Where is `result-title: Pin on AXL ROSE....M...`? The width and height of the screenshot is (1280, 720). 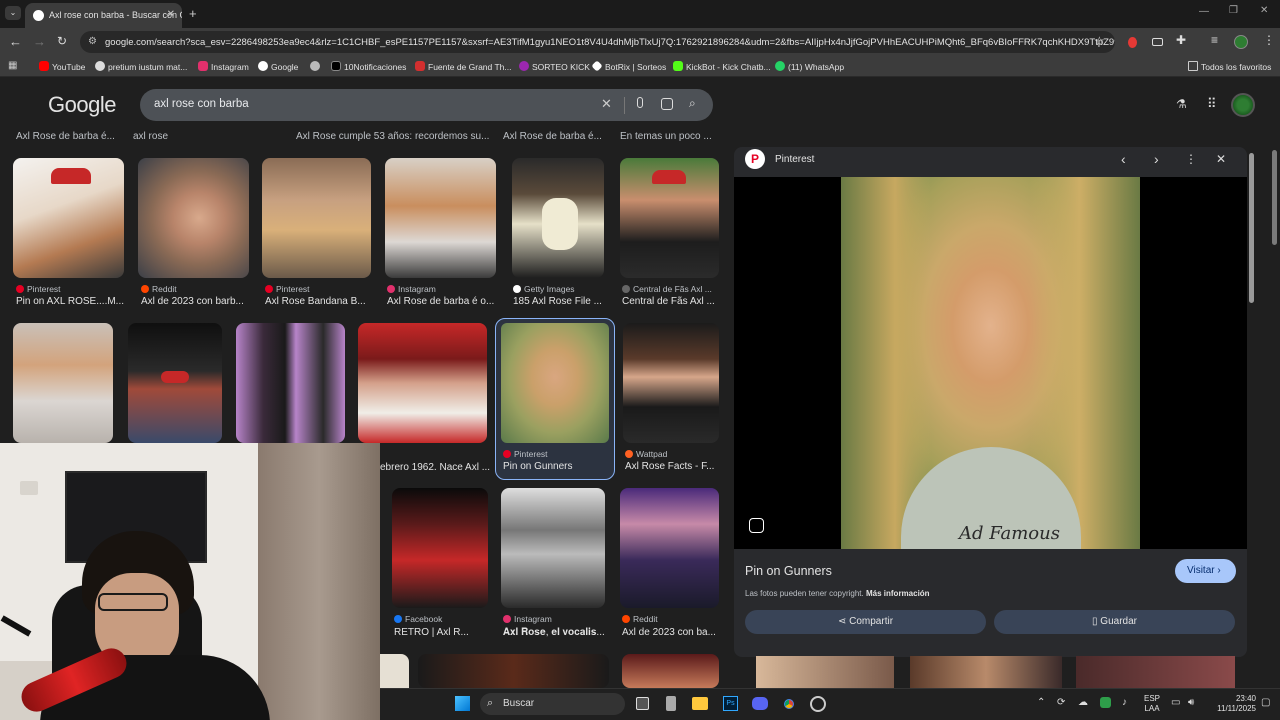 result-title: Pin on AXL ROSE....M... is located at coordinates (71, 301).